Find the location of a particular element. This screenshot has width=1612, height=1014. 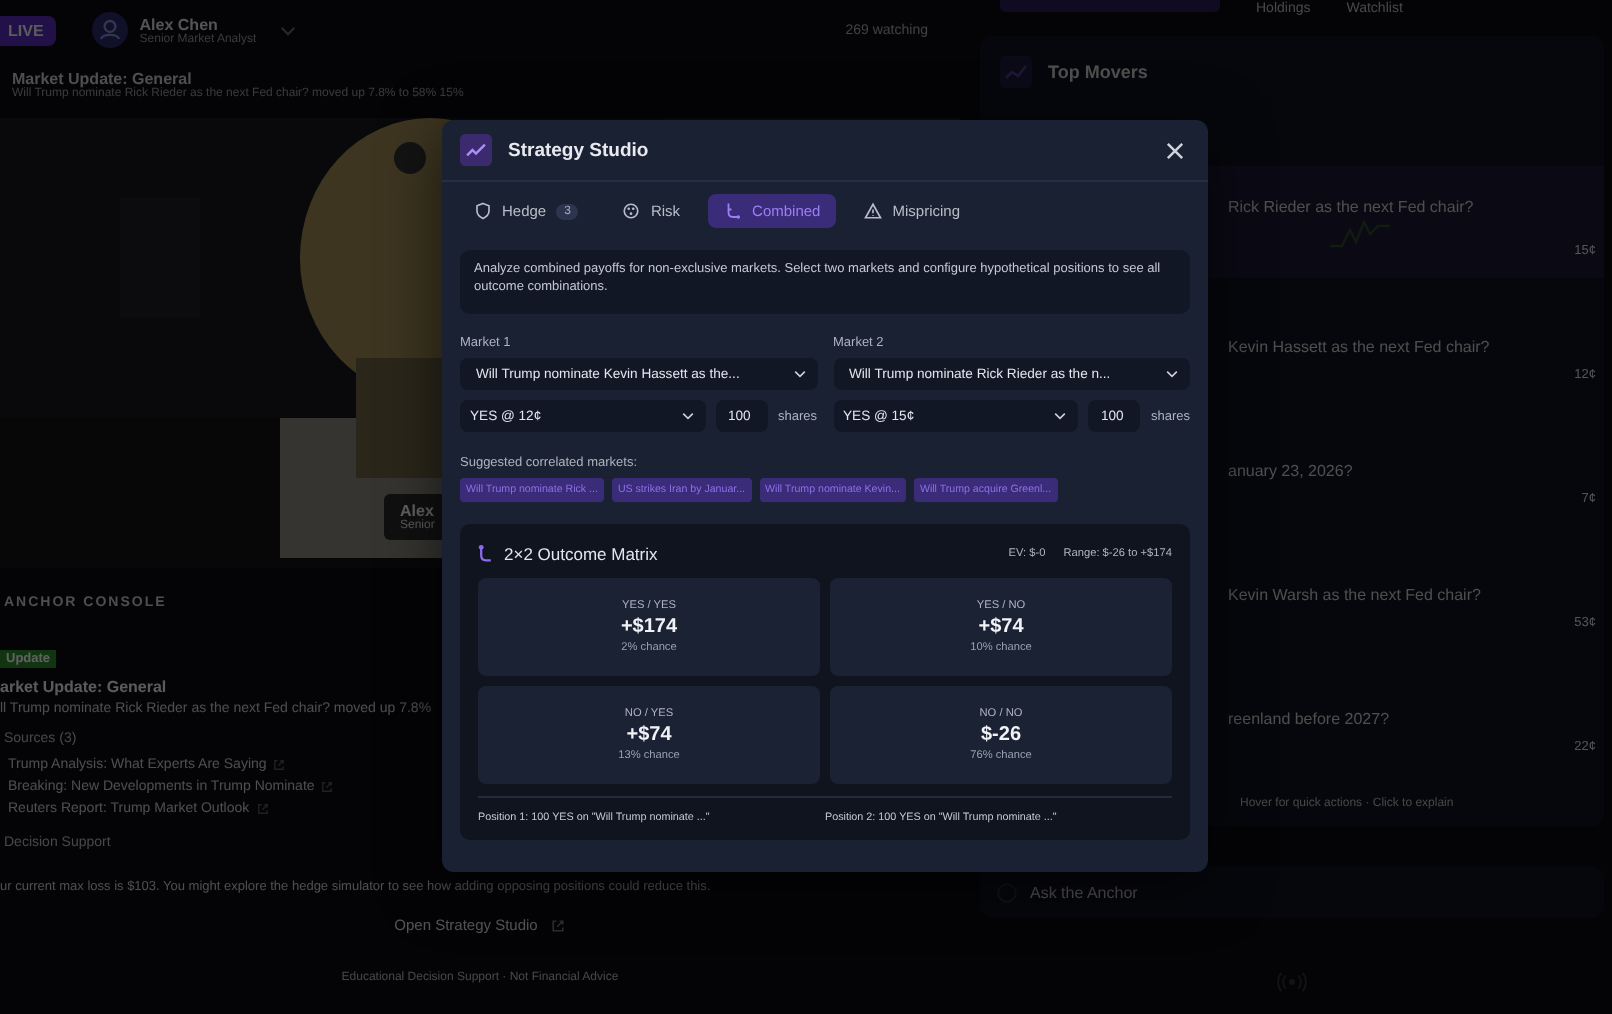

ticker-title: Market Update: General is located at coordinates (103, 79).